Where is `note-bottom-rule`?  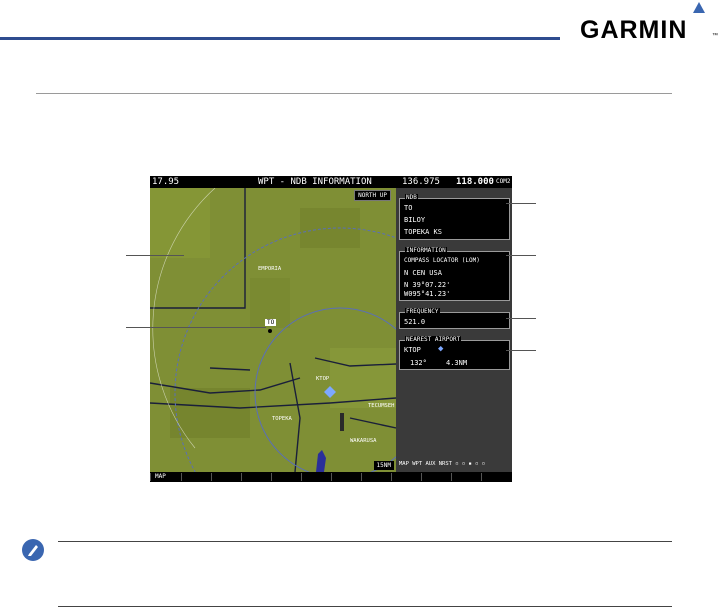 note-bottom-rule is located at coordinates (365, 606).